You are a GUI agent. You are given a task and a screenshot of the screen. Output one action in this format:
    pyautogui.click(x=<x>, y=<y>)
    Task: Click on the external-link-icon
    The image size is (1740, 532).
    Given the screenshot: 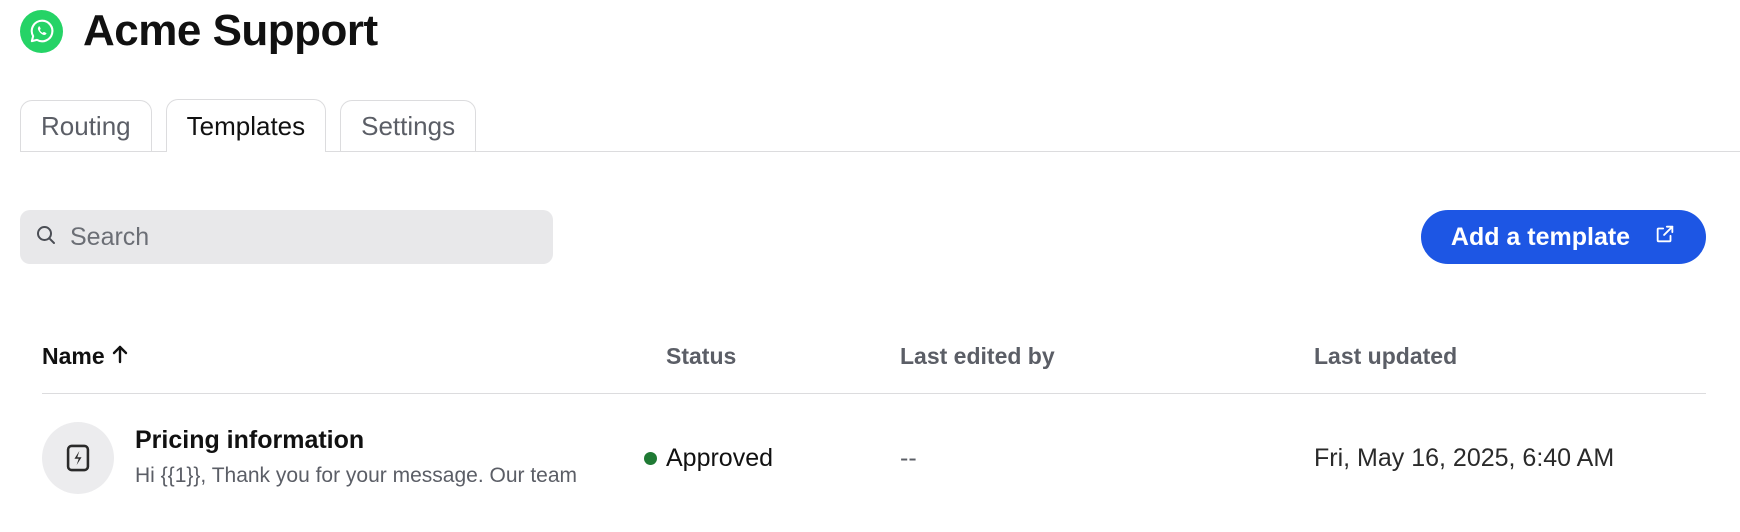 What is the action you would take?
    pyautogui.click(x=1665, y=237)
    